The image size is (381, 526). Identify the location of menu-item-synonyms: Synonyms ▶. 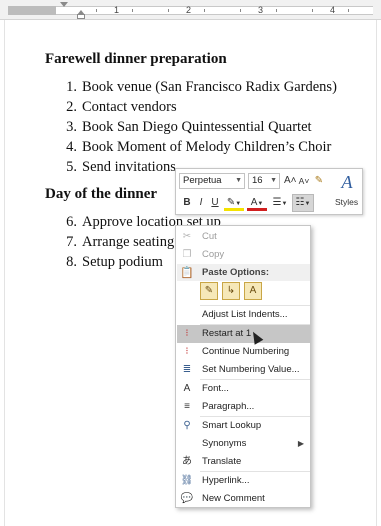
(243, 444).